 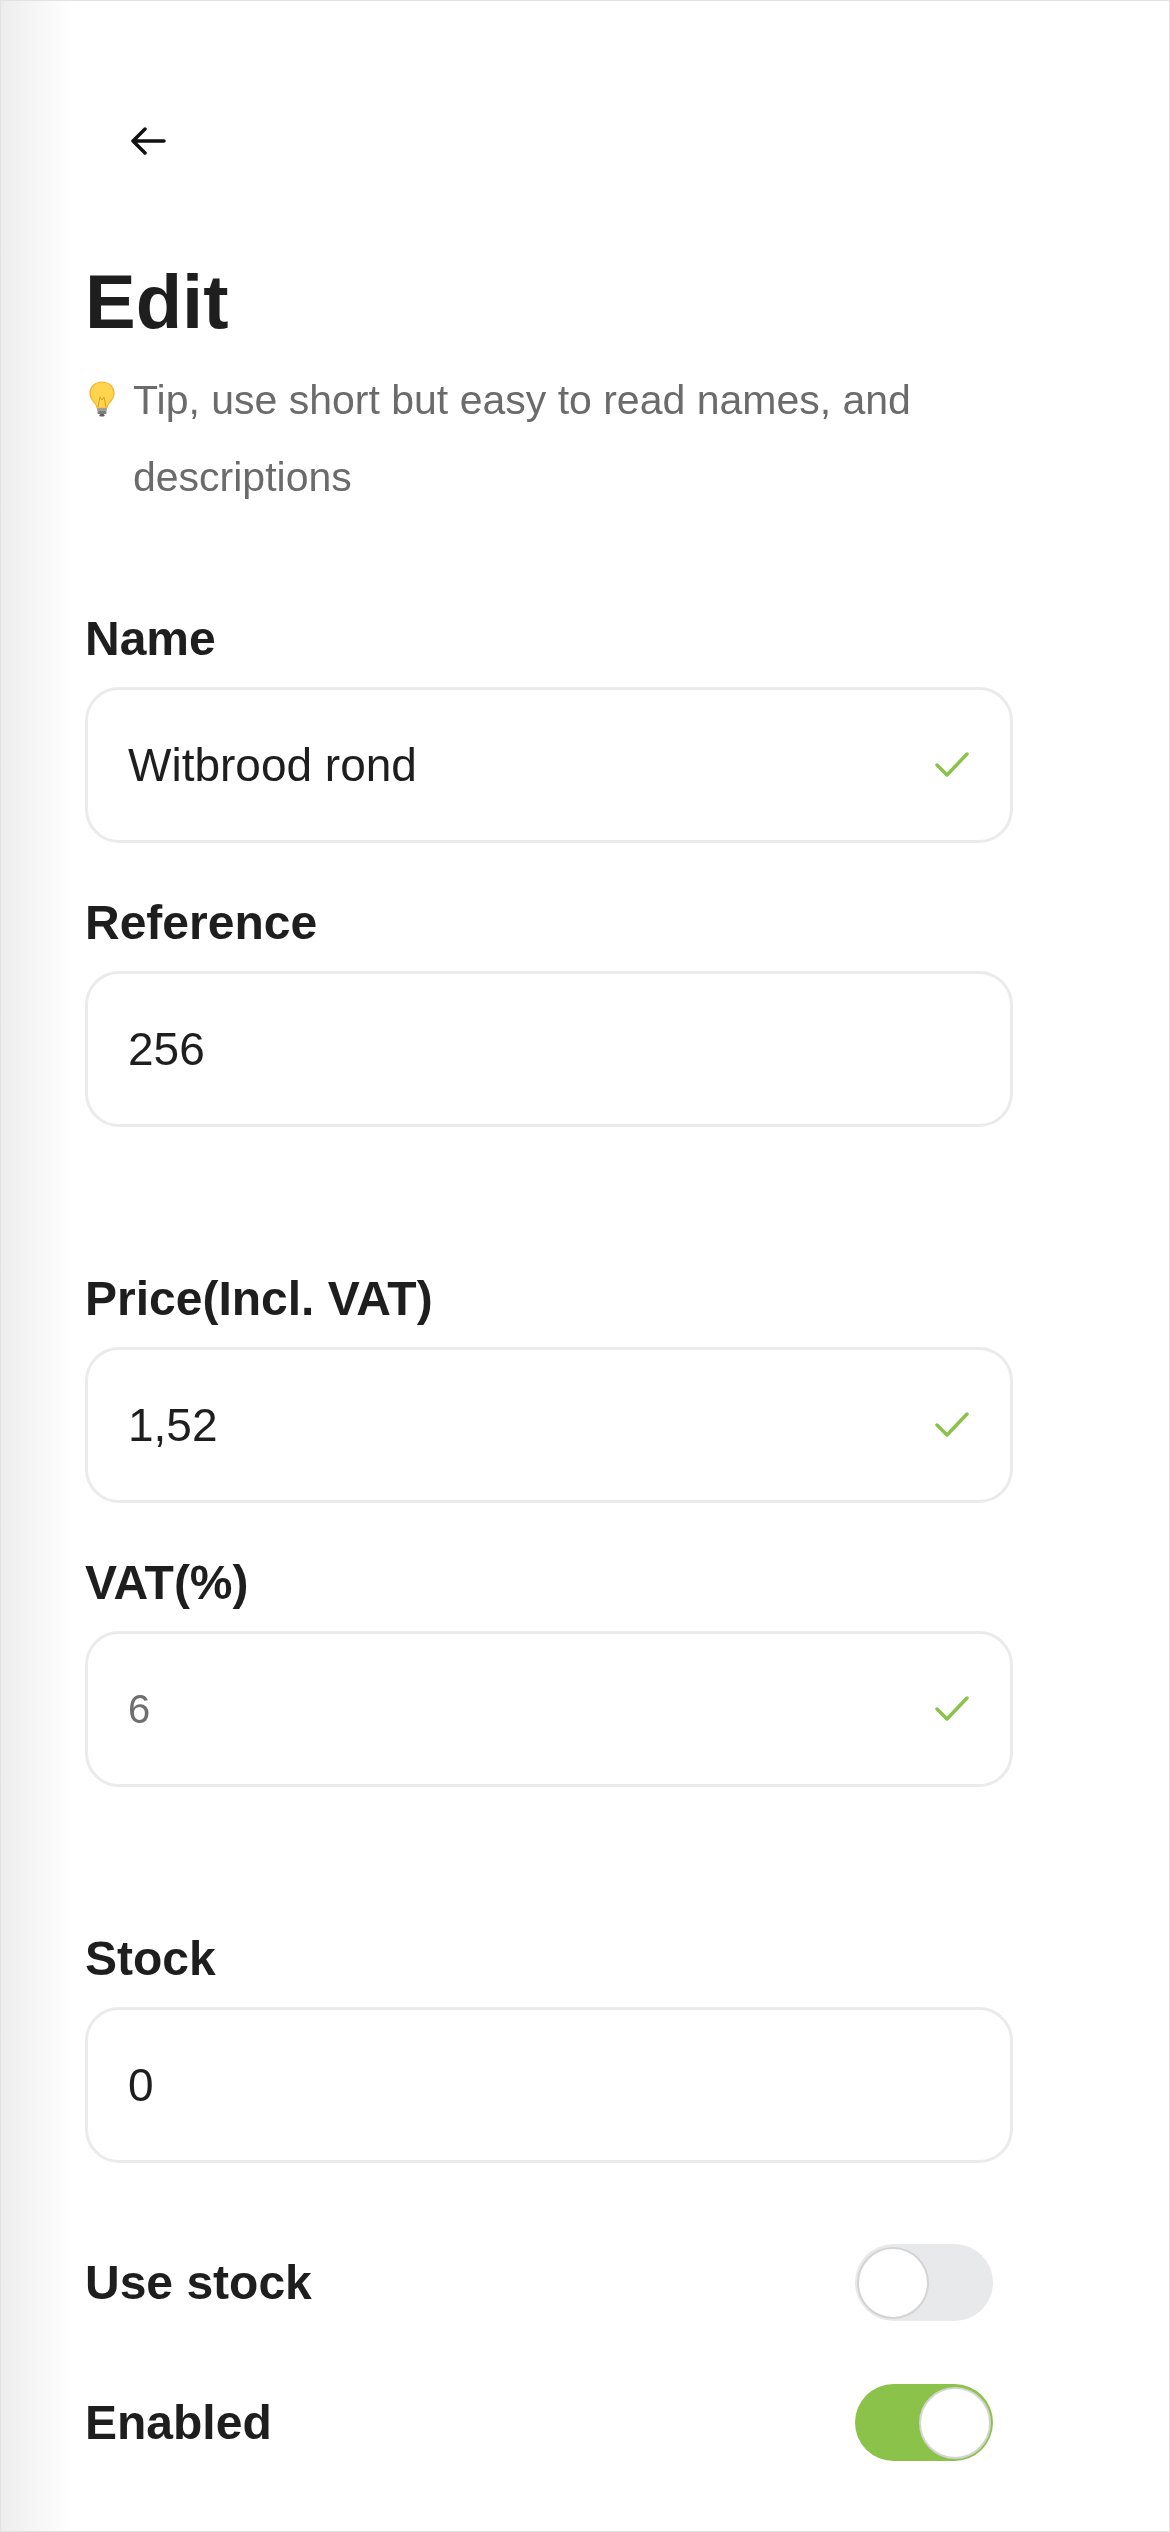 I want to click on page-title: Edit, so click(x=157, y=302).